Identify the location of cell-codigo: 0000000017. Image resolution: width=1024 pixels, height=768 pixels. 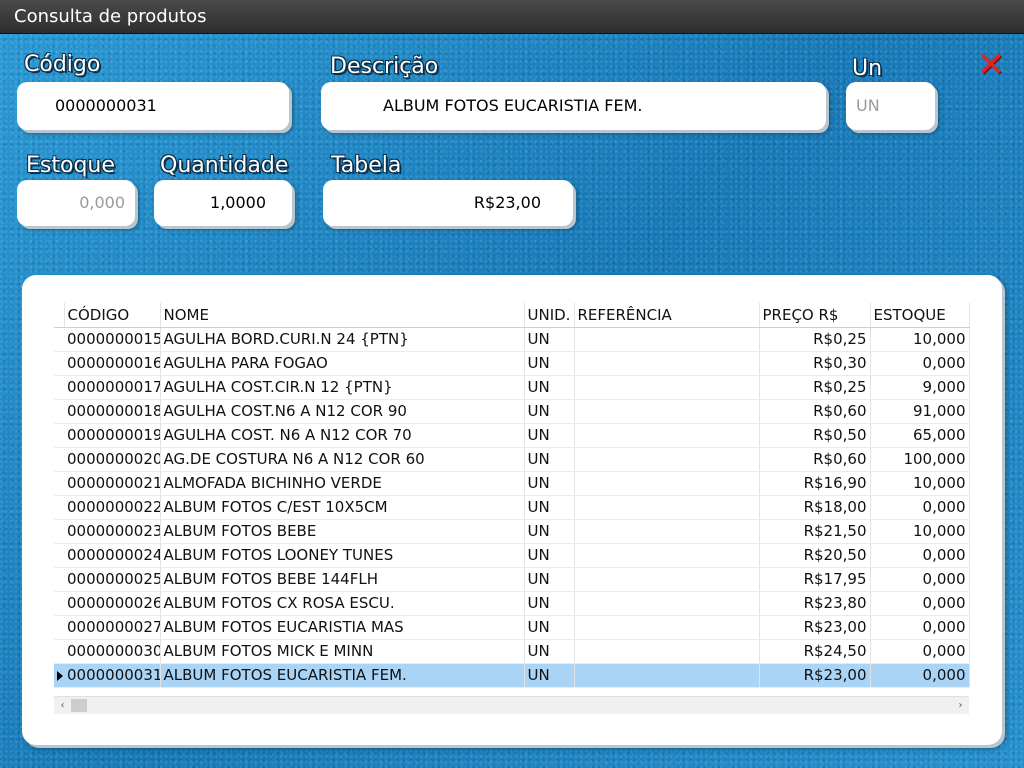
(112, 387).